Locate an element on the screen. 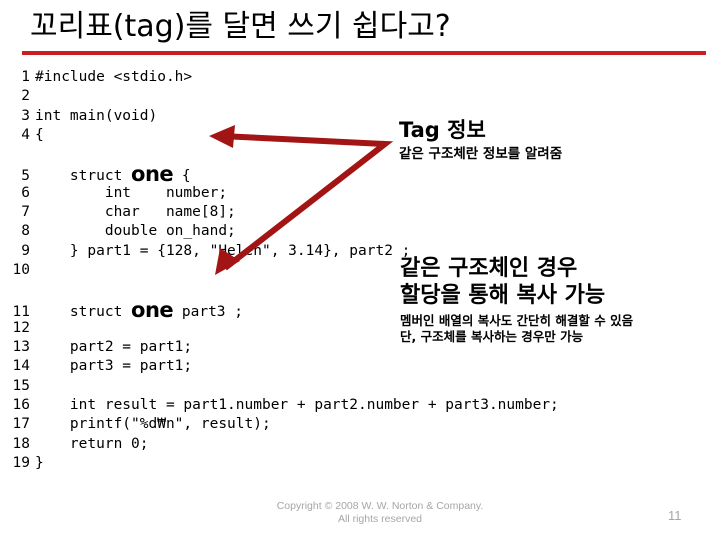 The image size is (720, 540). code-text: part3 = part1; is located at coordinates (114, 366).